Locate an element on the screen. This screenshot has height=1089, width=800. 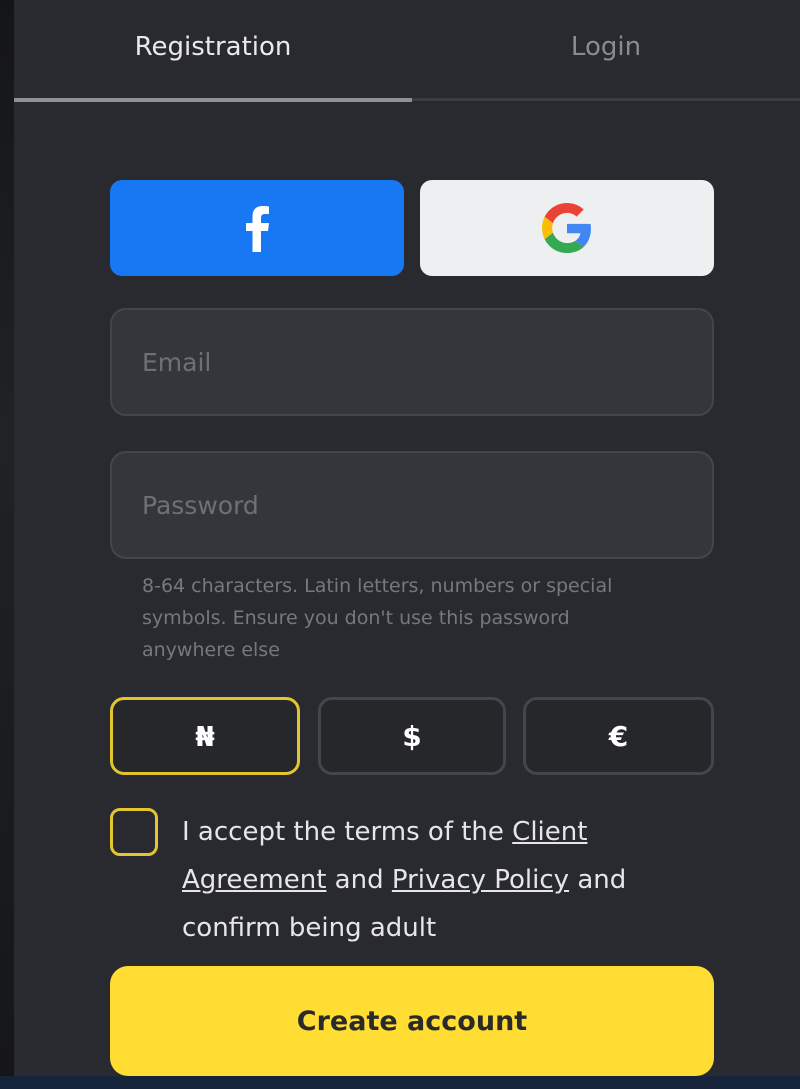
currency-option-naira: ₦ is located at coordinates (205, 736).